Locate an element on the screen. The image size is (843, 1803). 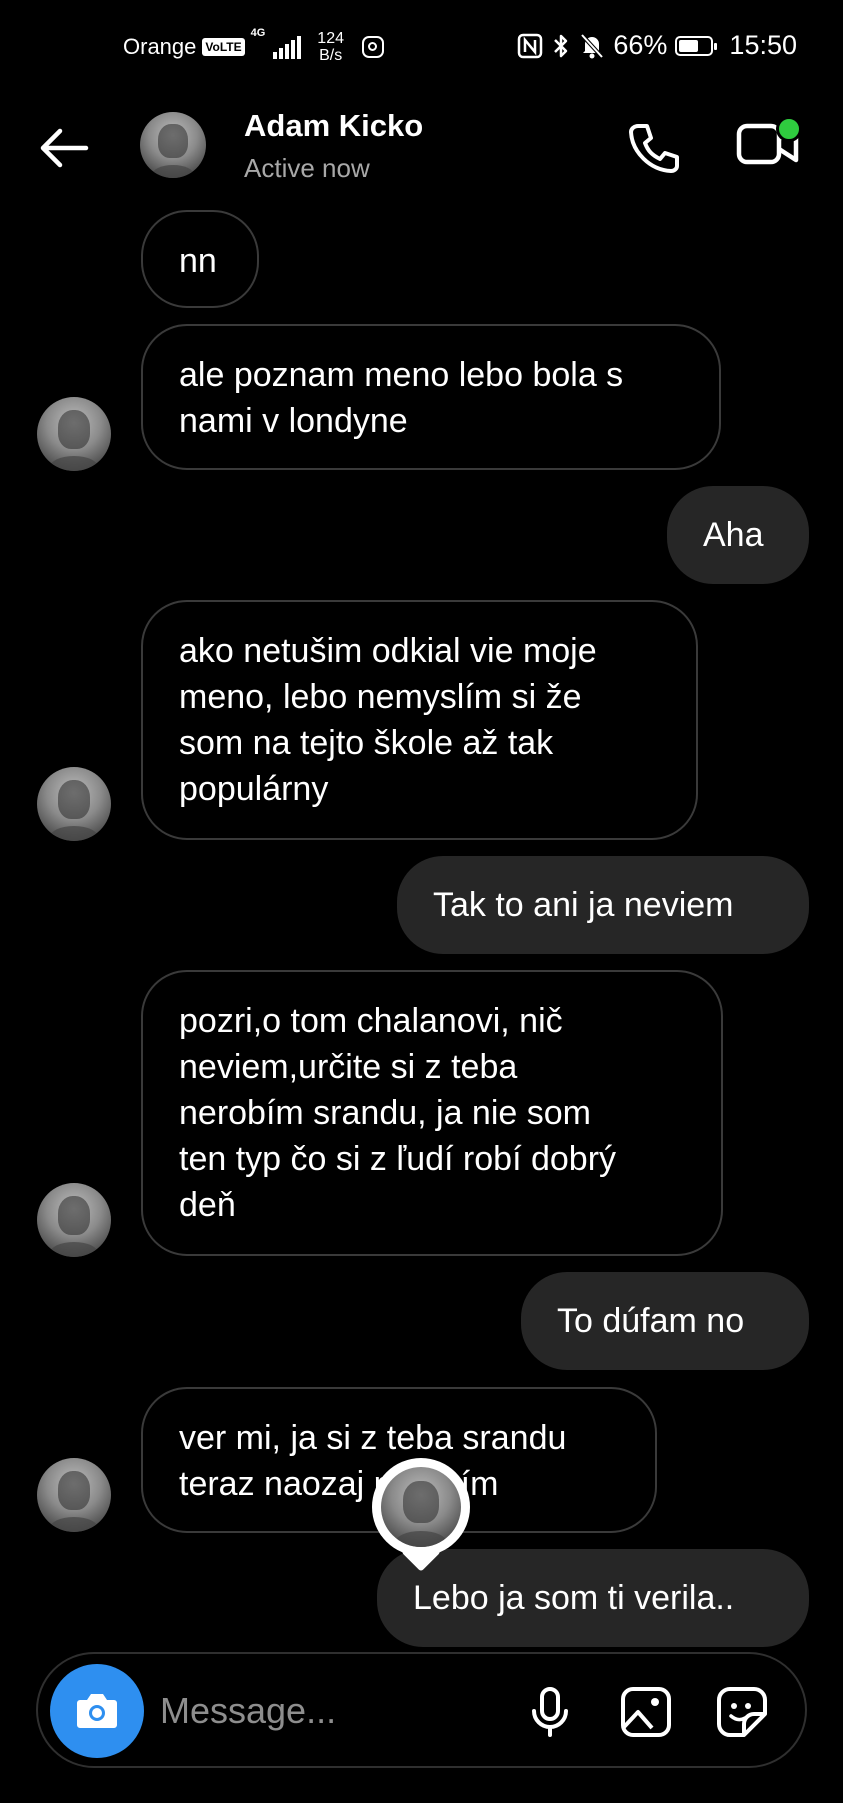
arrow-left-icon is located at coordinates (64, 148).